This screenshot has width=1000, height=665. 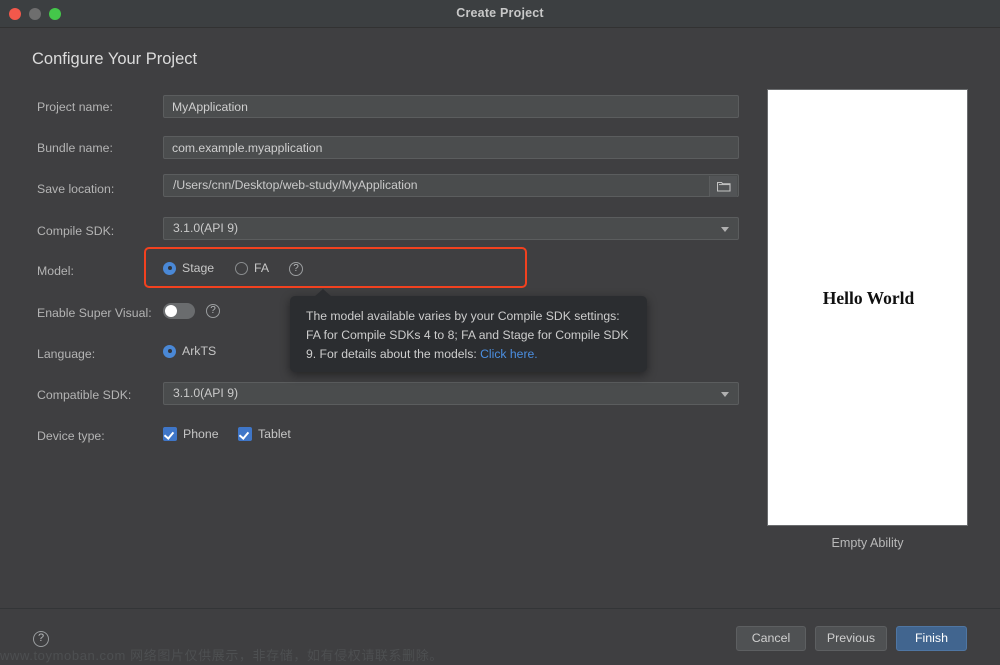 I want to click on enable-super-visual-toggle, so click(x=179, y=311).